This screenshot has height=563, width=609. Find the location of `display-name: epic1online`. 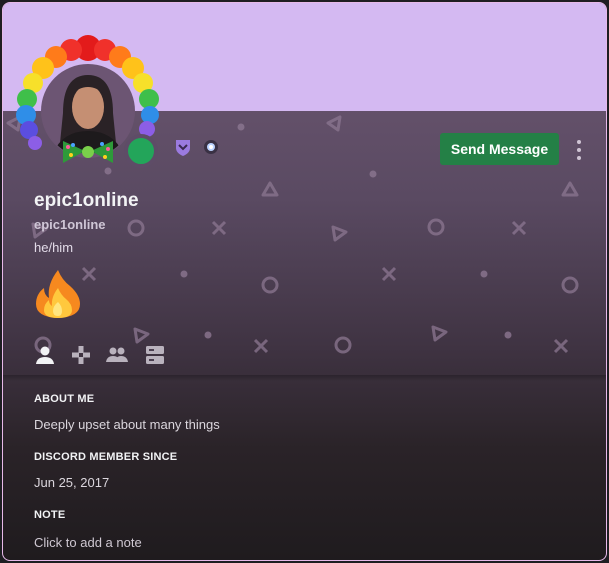

display-name: epic1online is located at coordinates (86, 200).